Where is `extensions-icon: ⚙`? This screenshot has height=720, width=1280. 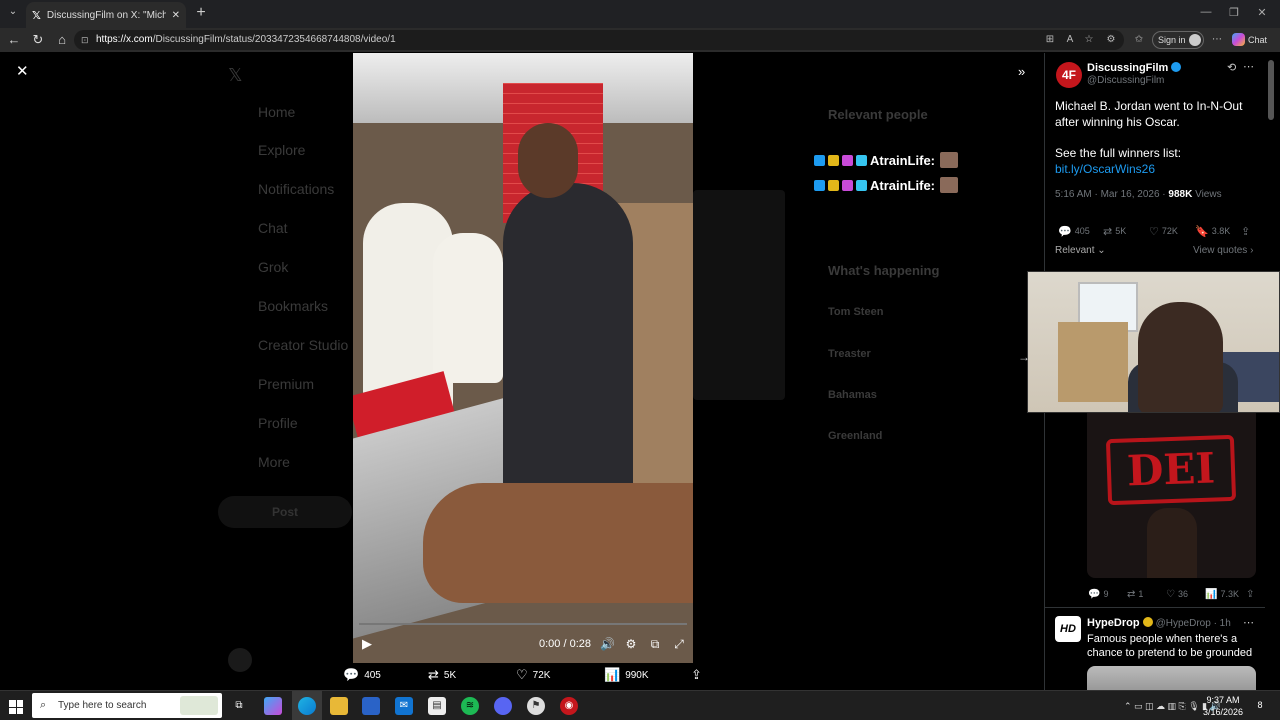
extensions-icon: ⚙ is located at coordinates (1111, 40).